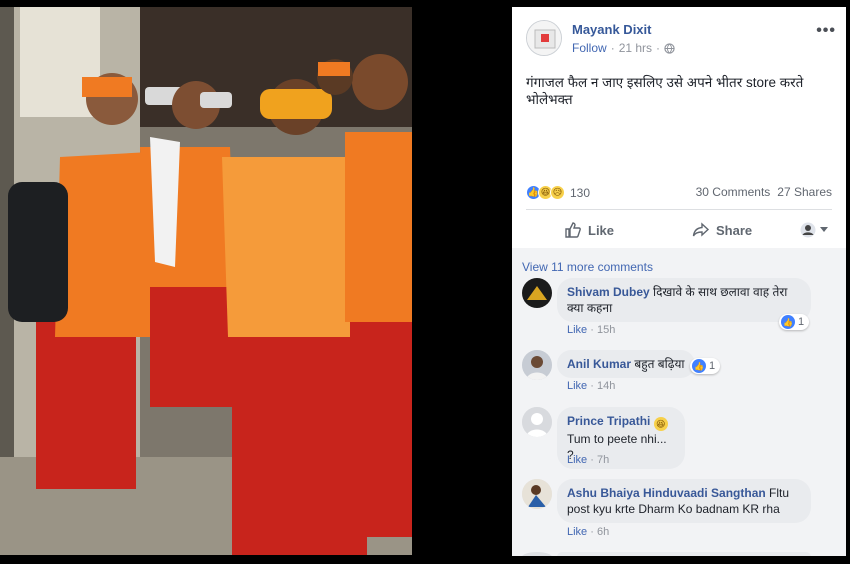  What do you see at coordinates (589, 48) in the screenshot?
I see `follow-link: Follow` at bounding box center [589, 48].